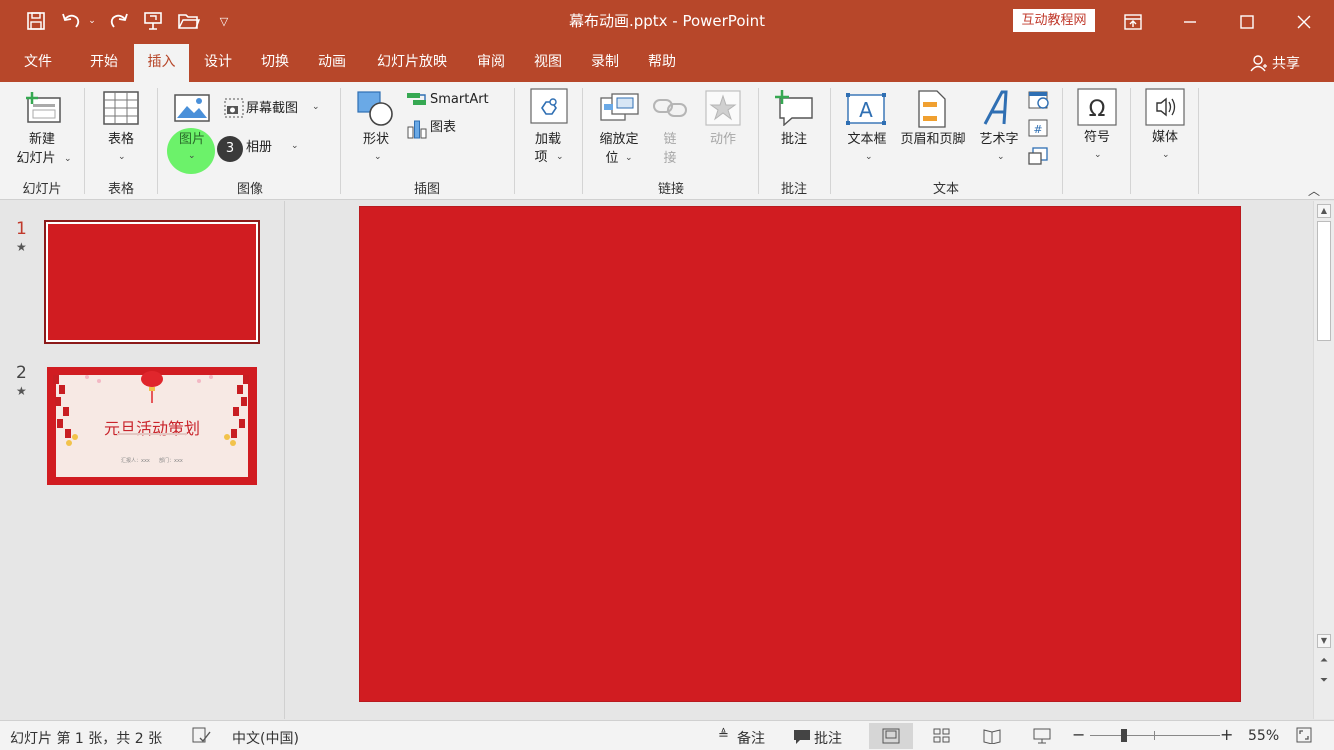 The width and height of the screenshot is (1334, 750). What do you see at coordinates (999, 140) in the screenshot?
I see `wordart-label: 艺术字` at bounding box center [999, 140].